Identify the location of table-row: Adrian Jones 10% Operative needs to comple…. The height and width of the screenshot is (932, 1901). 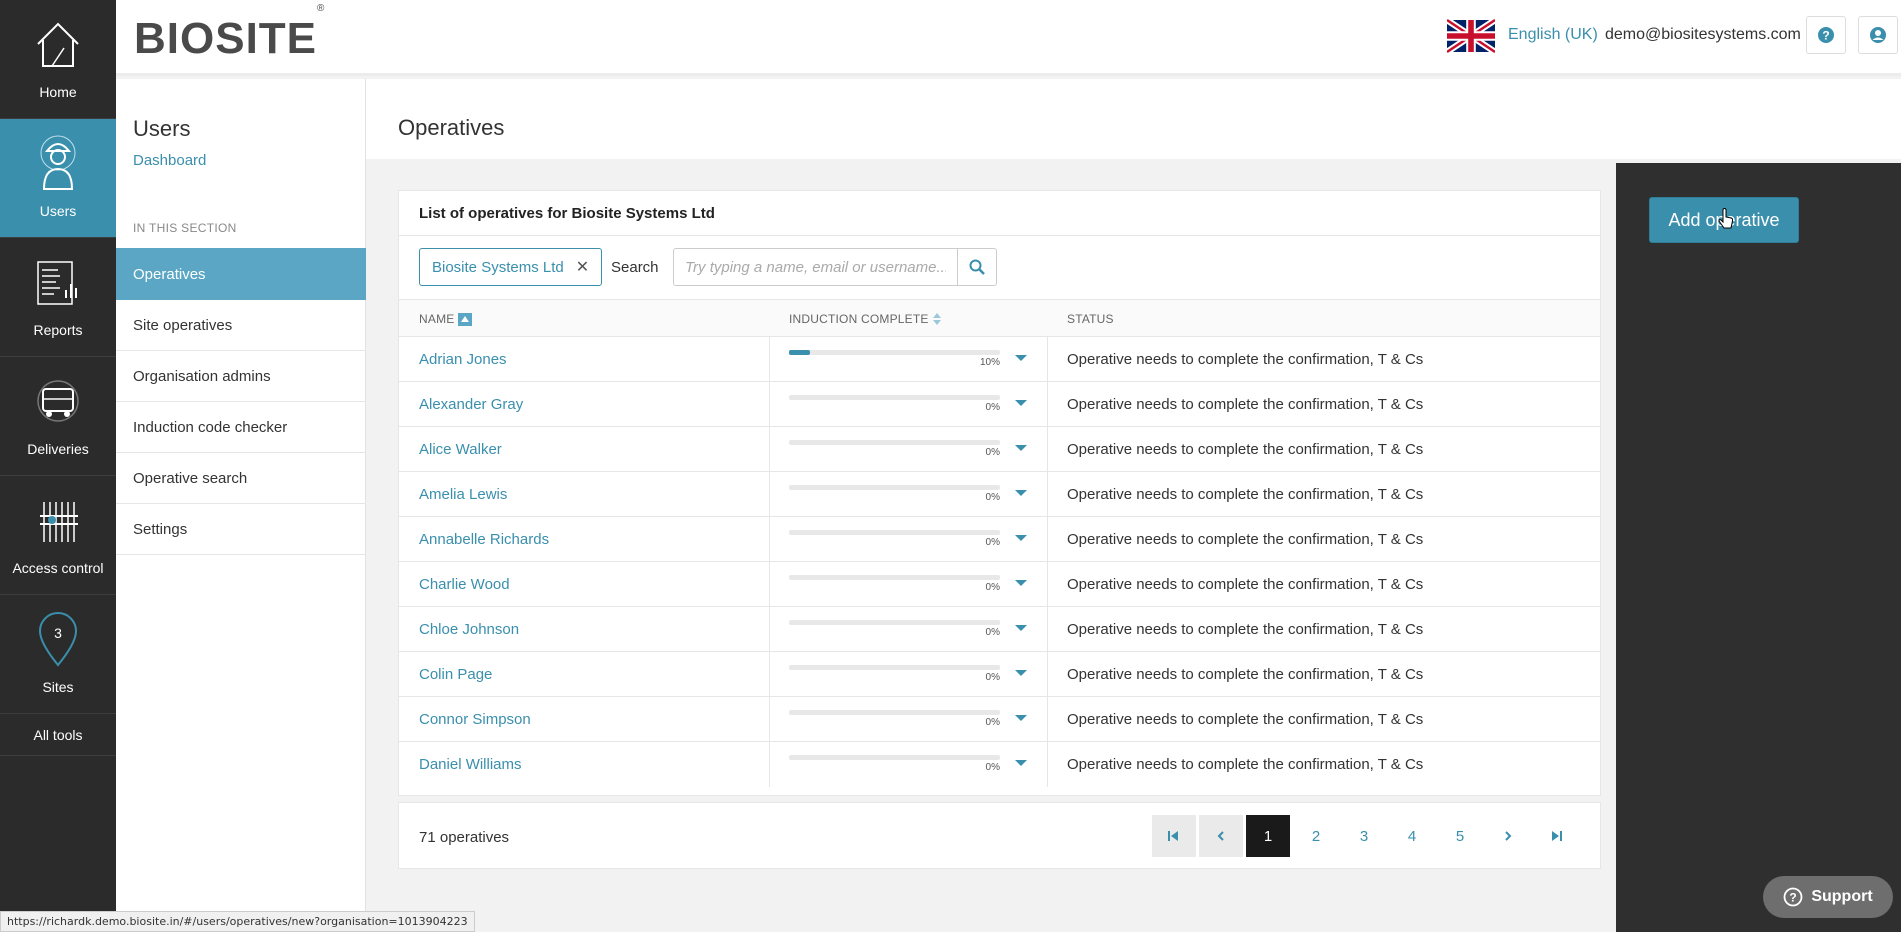
(999, 359).